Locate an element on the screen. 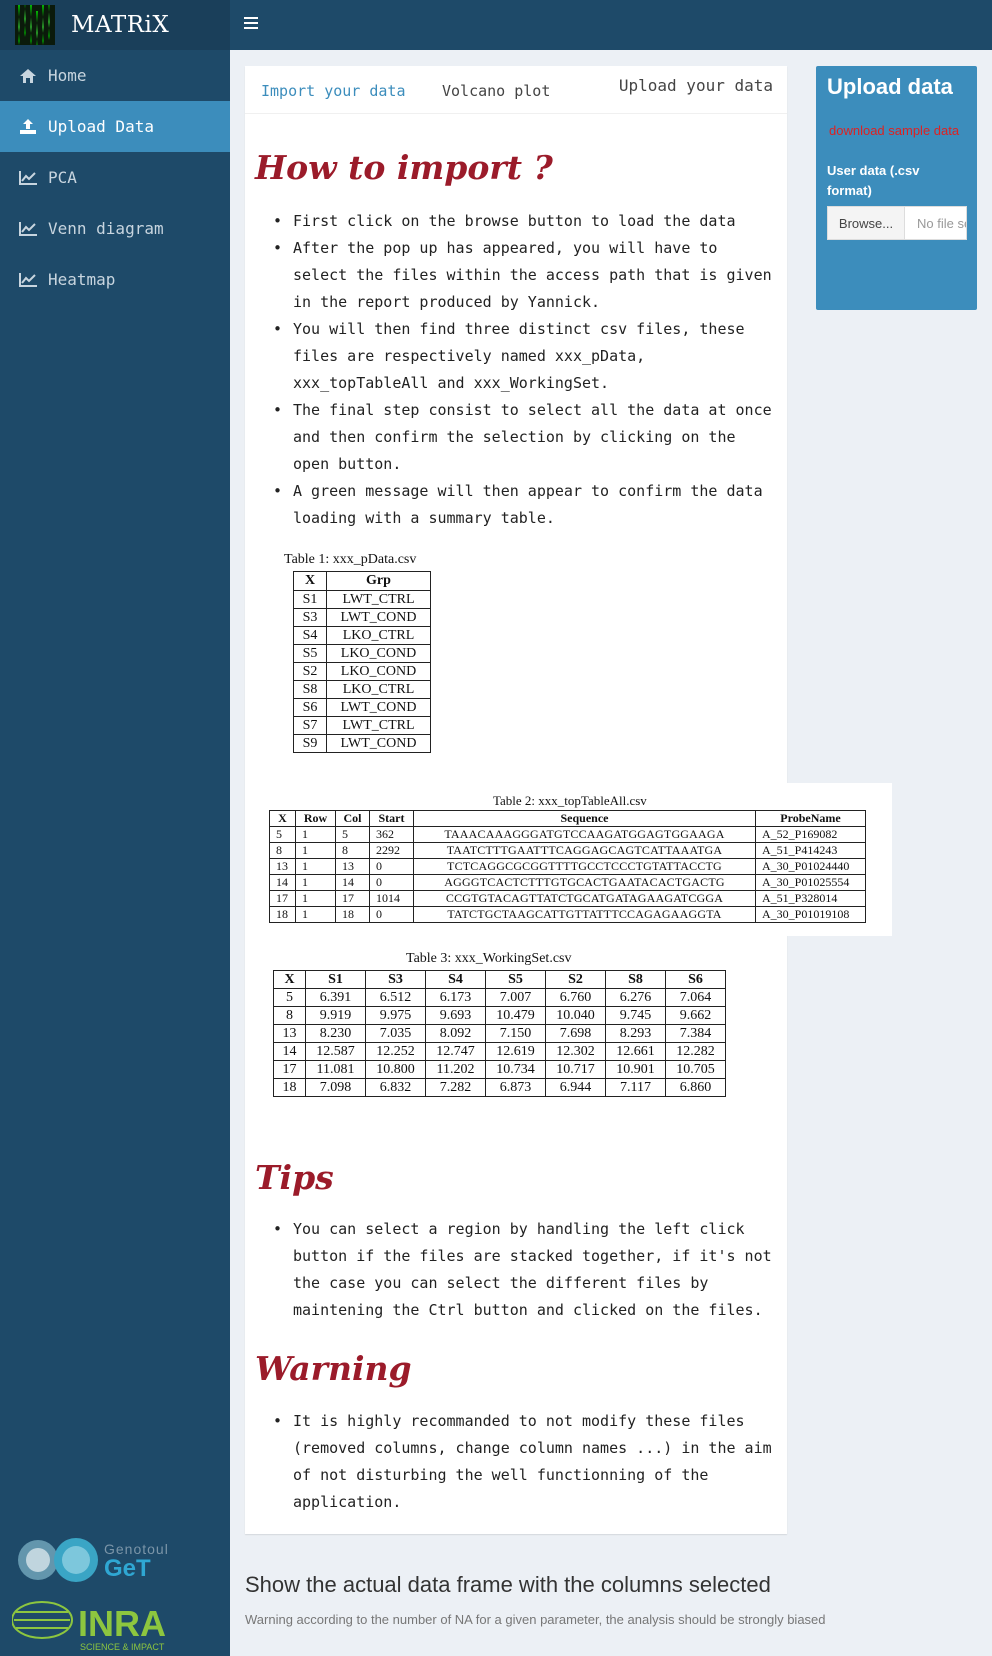 Image resolution: width=992 pixels, height=1656 pixels. sidebar-toggle-icon is located at coordinates (251, 24).